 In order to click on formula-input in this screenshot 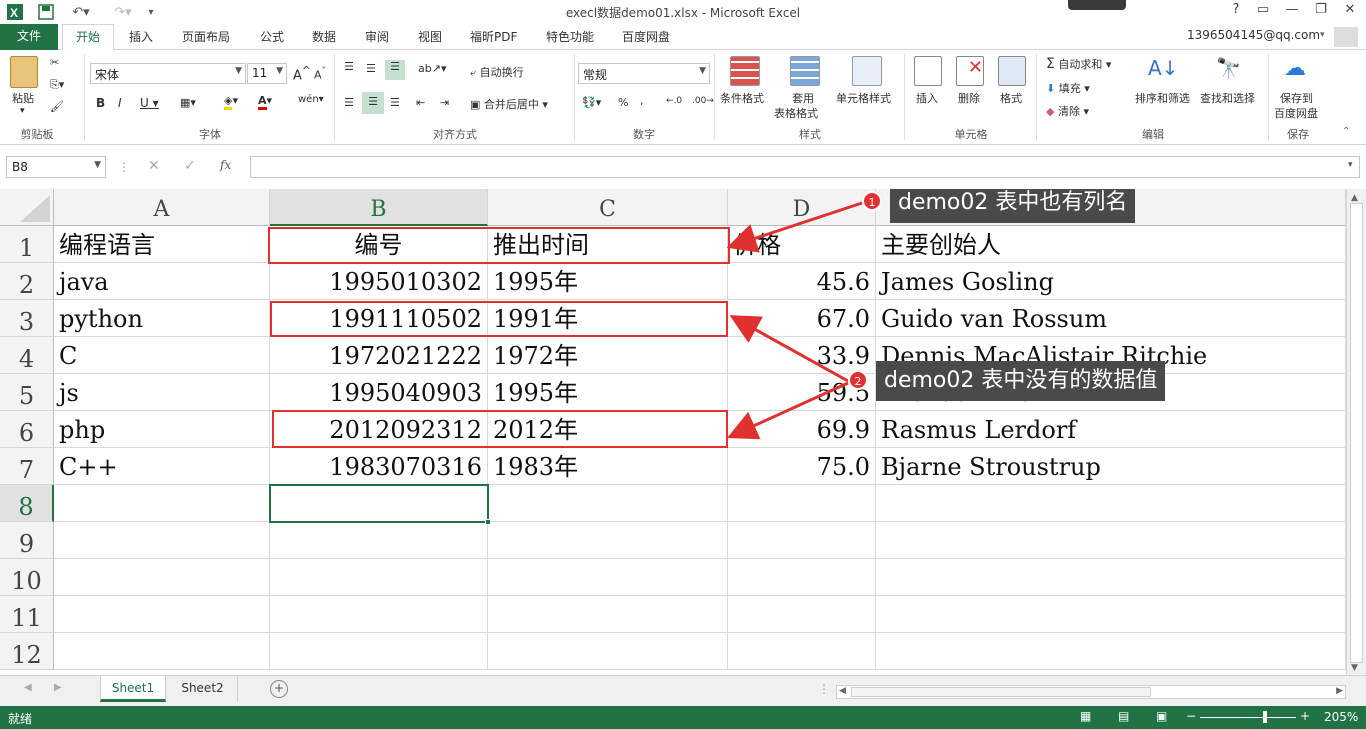, I will do `click(805, 167)`.